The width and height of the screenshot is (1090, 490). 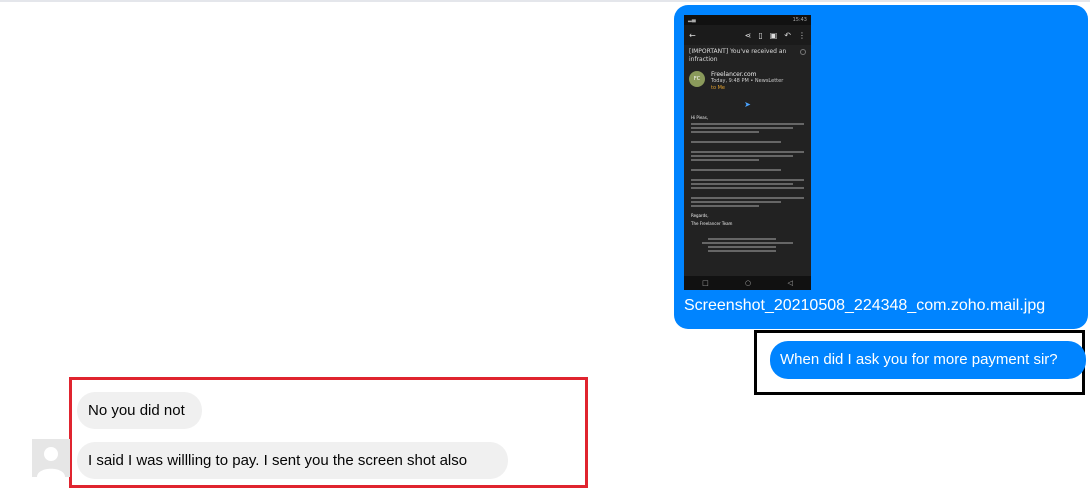 I want to click on trash-icon: ▯, so click(x=760, y=35).